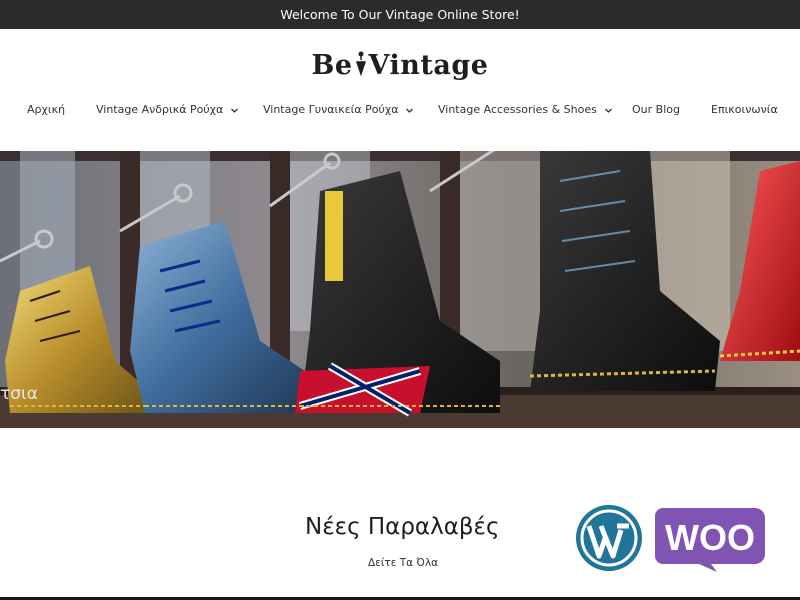 This screenshot has height=600, width=800. I want to click on nav-item-contact: Επικοινωνία, so click(744, 109).